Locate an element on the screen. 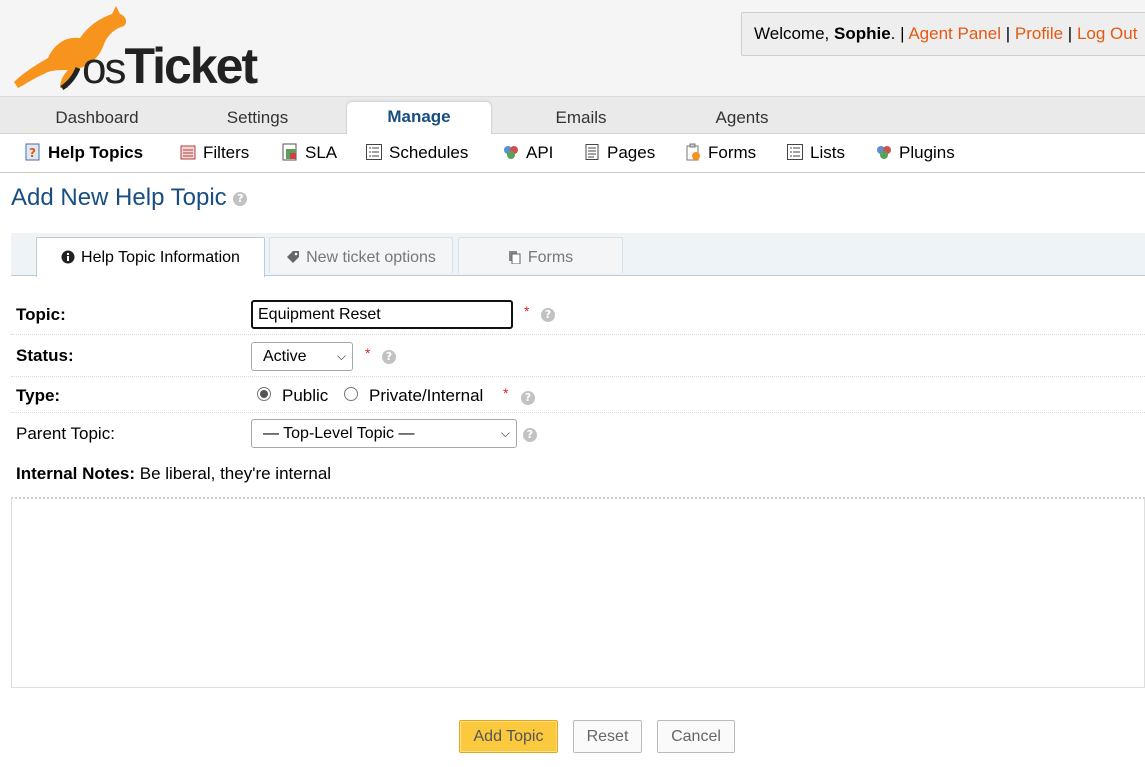 The image size is (1145, 767). subnav-label: Help Topics is located at coordinates (96, 152).